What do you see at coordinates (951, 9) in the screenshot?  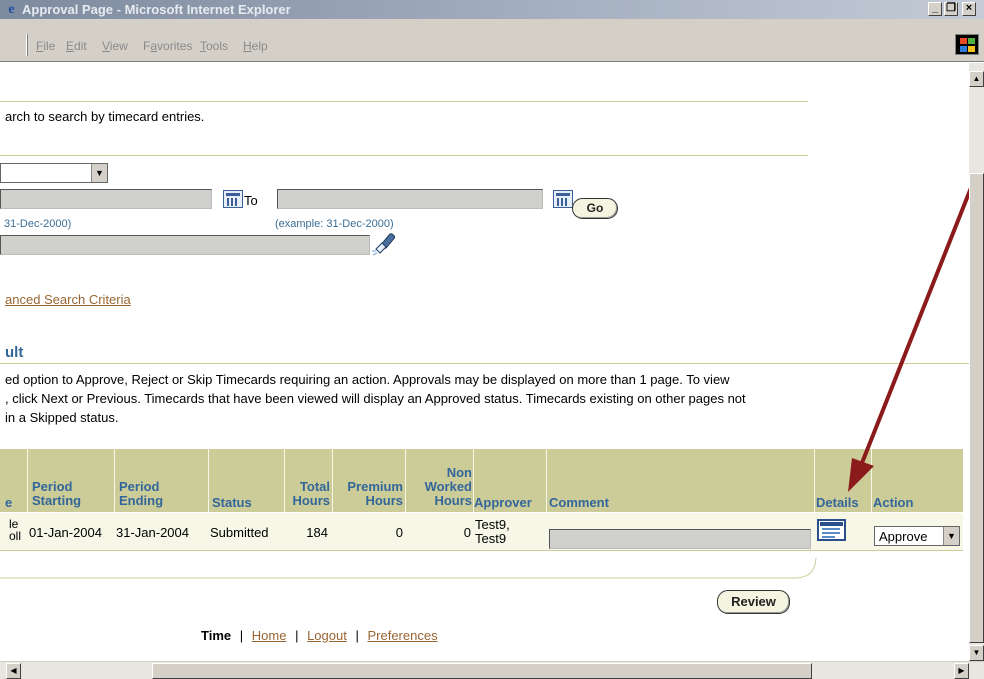 I see `maximize-button: ❐` at bounding box center [951, 9].